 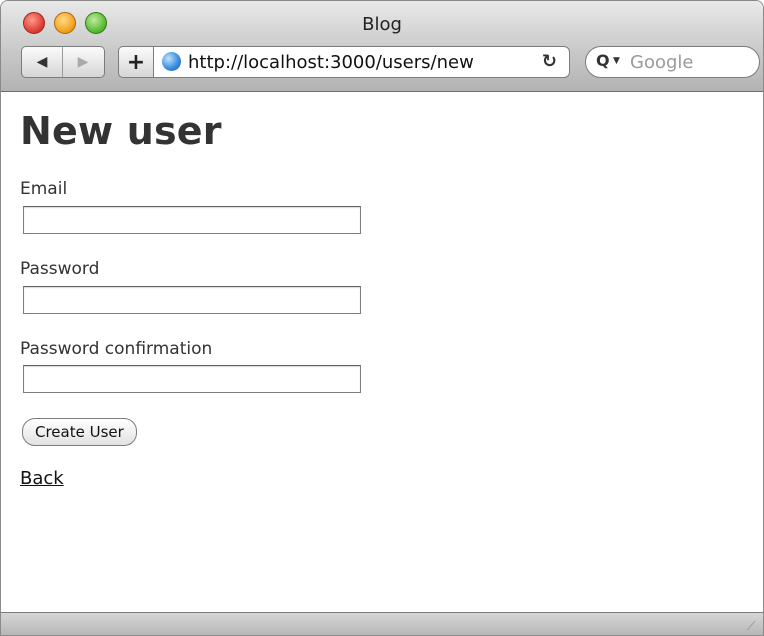 I want to click on window-title: Blog, so click(x=382, y=24).